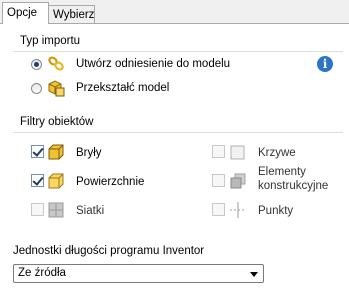 The height and width of the screenshot is (293, 349). Describe the element at coordinates (254, 274) in the screenshot. I see `chevron-down-icon` at that location.